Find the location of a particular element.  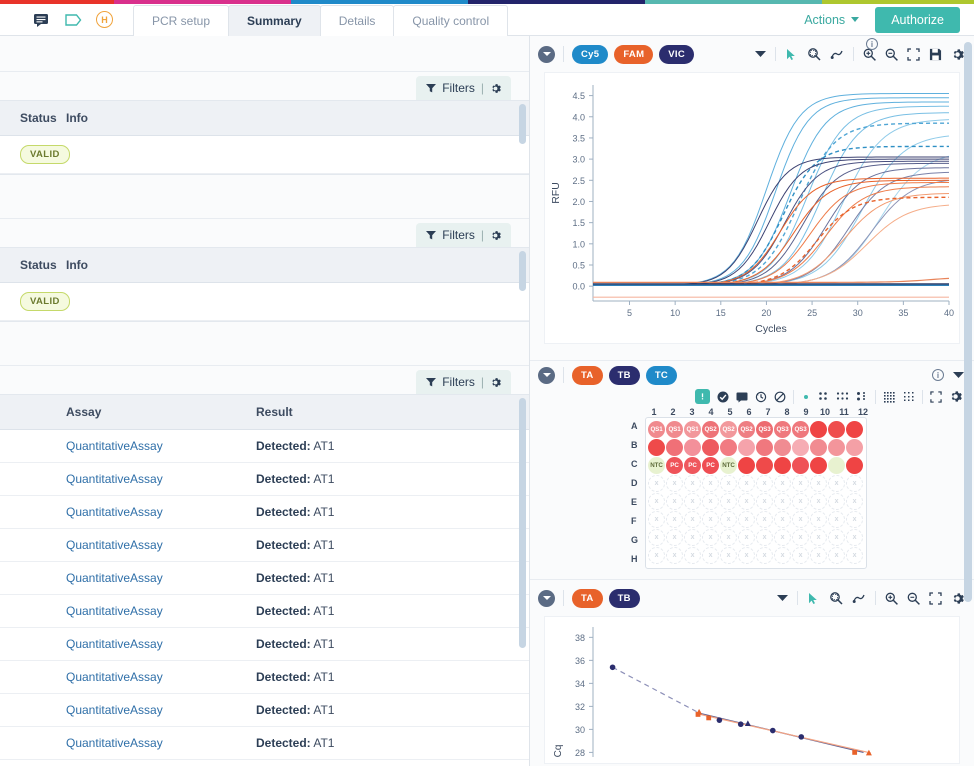

note-icon is located at coordinates (742, 397).